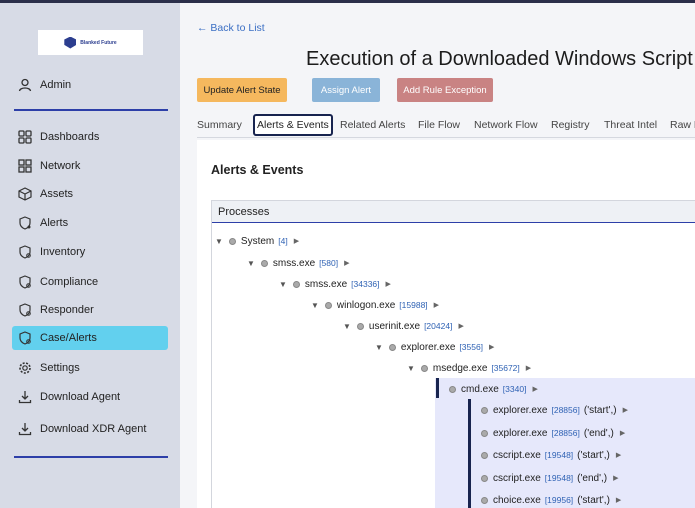 Image resolution: width=695 pixels, height=508 pixels. I want to click on process-pid: [3340], so click(515, 389).